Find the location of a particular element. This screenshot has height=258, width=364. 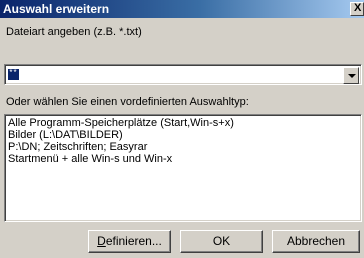

ok-label: OK is located at coordinates (221, 241).